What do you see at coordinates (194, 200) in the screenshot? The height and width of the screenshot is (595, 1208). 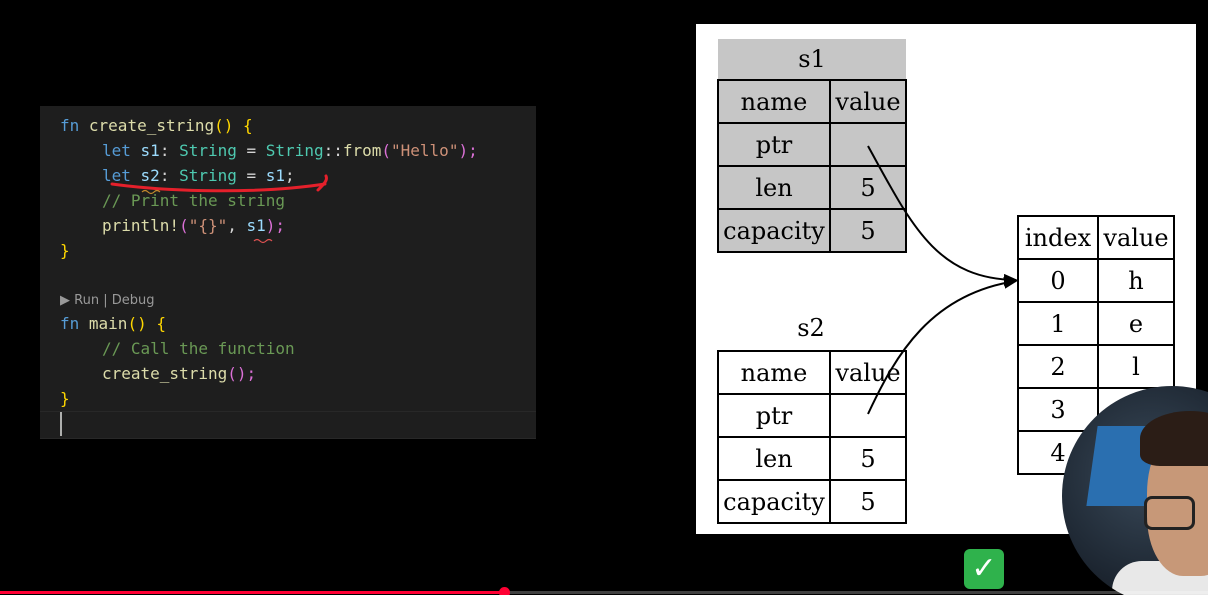 I see `code-line-4: // Print the string` at bounding box center [194, 200].